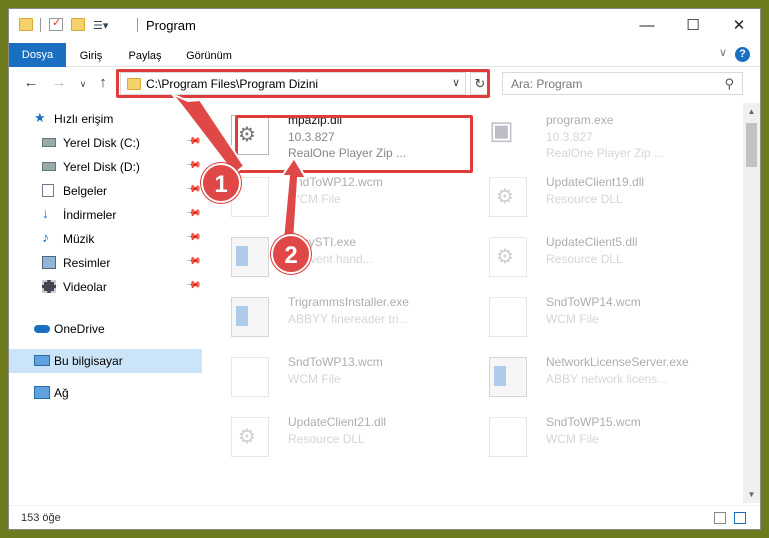  Describe the element at coordinates (751, 145) in the screenshot. I see `scrollbar-thumb` at that location.